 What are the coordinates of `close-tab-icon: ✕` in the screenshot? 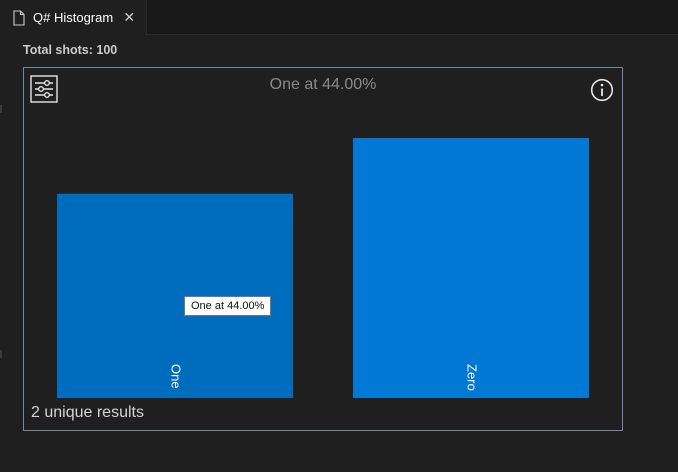 It's located at (129, 17).